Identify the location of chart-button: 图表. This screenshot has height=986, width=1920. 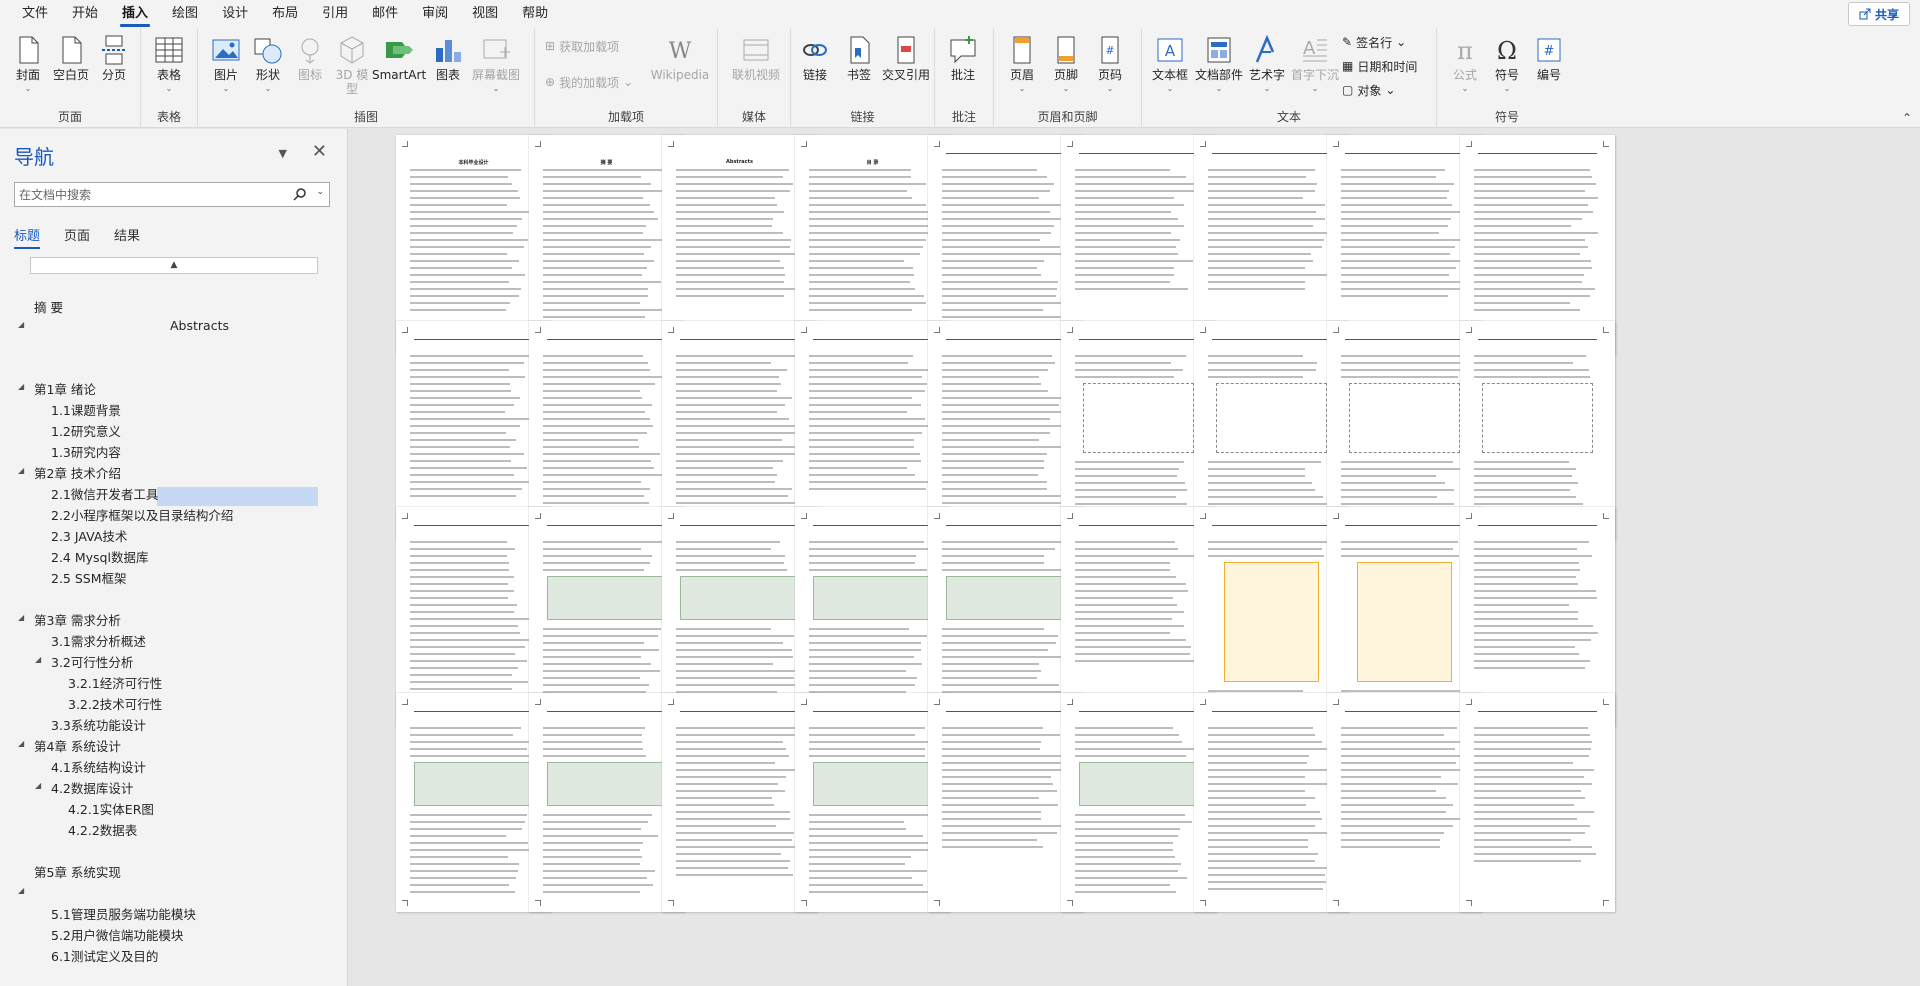
(448, 58).